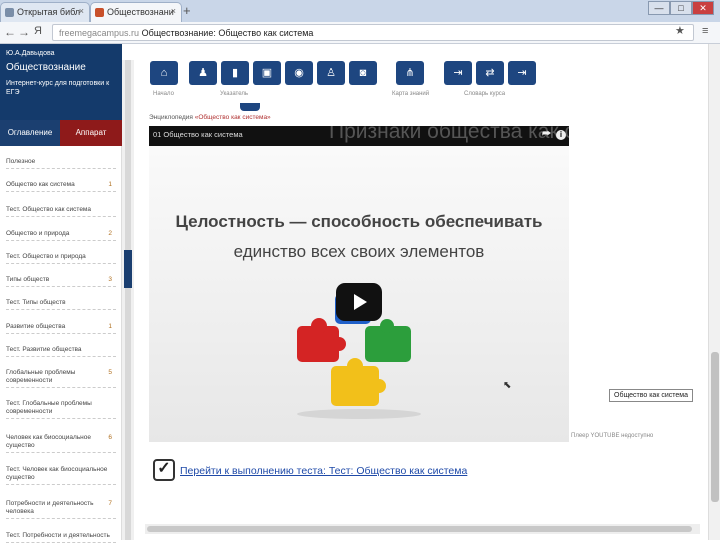 Image resolution: width=720 pixels, height=543 pixels. I want to click on url-host: freemegacampus.ru, so click(99, 33).